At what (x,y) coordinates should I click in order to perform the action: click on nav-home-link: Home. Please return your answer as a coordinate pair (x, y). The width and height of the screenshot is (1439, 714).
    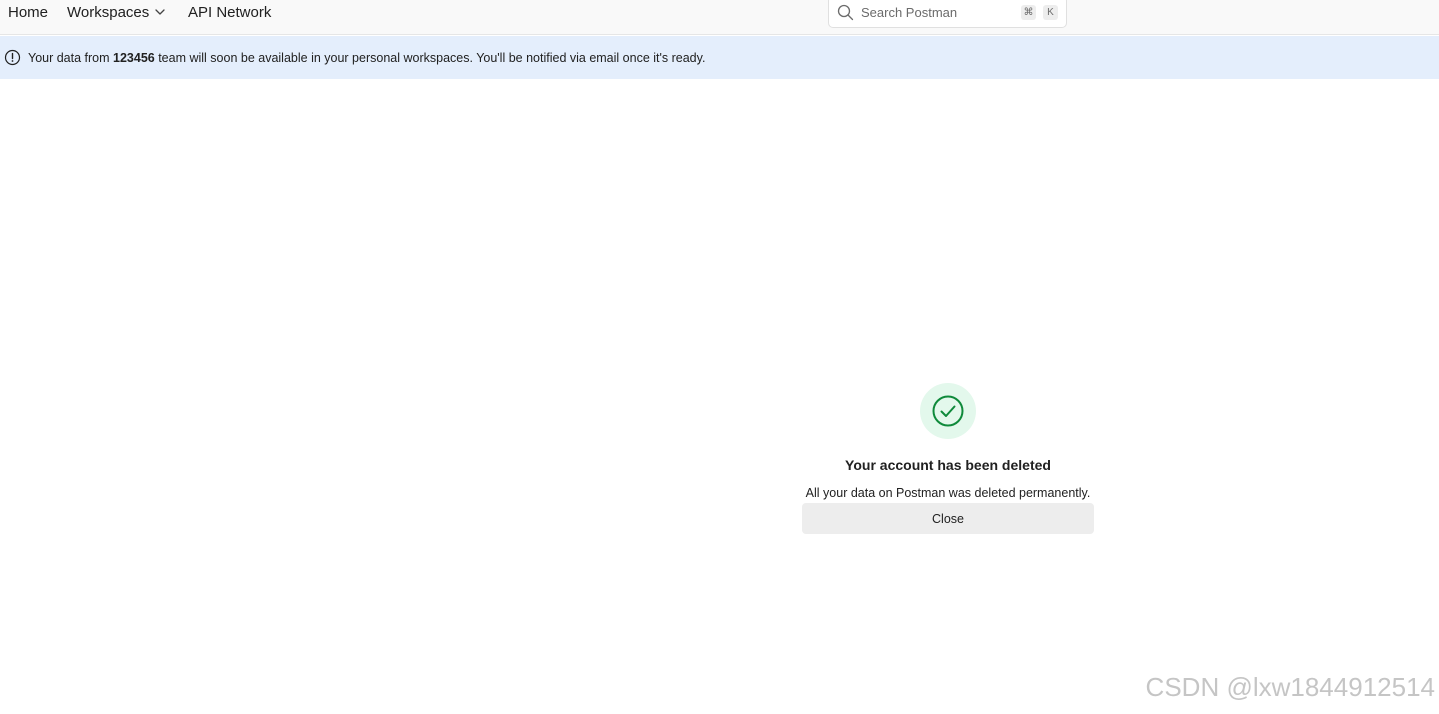
    Looking at the image, I should click on (28, 13).